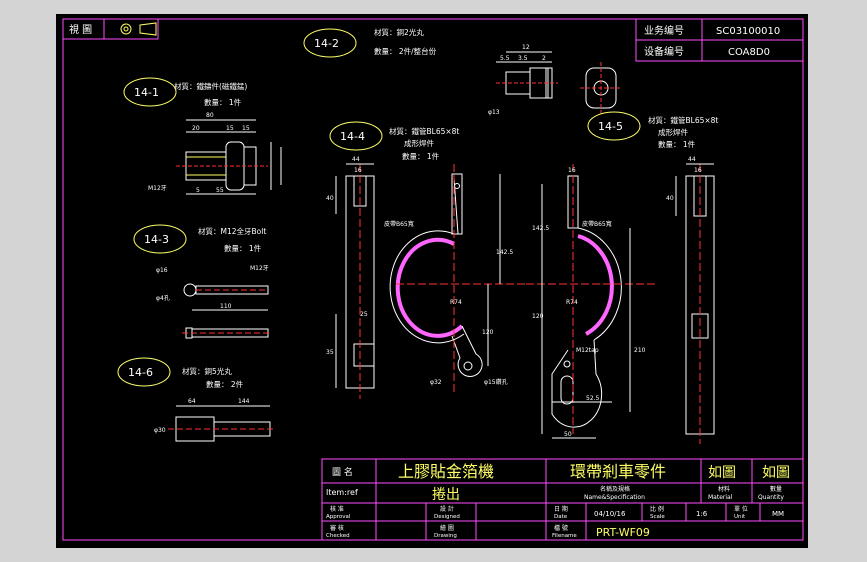 This screenshot has width=867, height=562. Describe the element at coordinates (561, 517) in the screenshot. I see `date-label-en: Date` at that location.